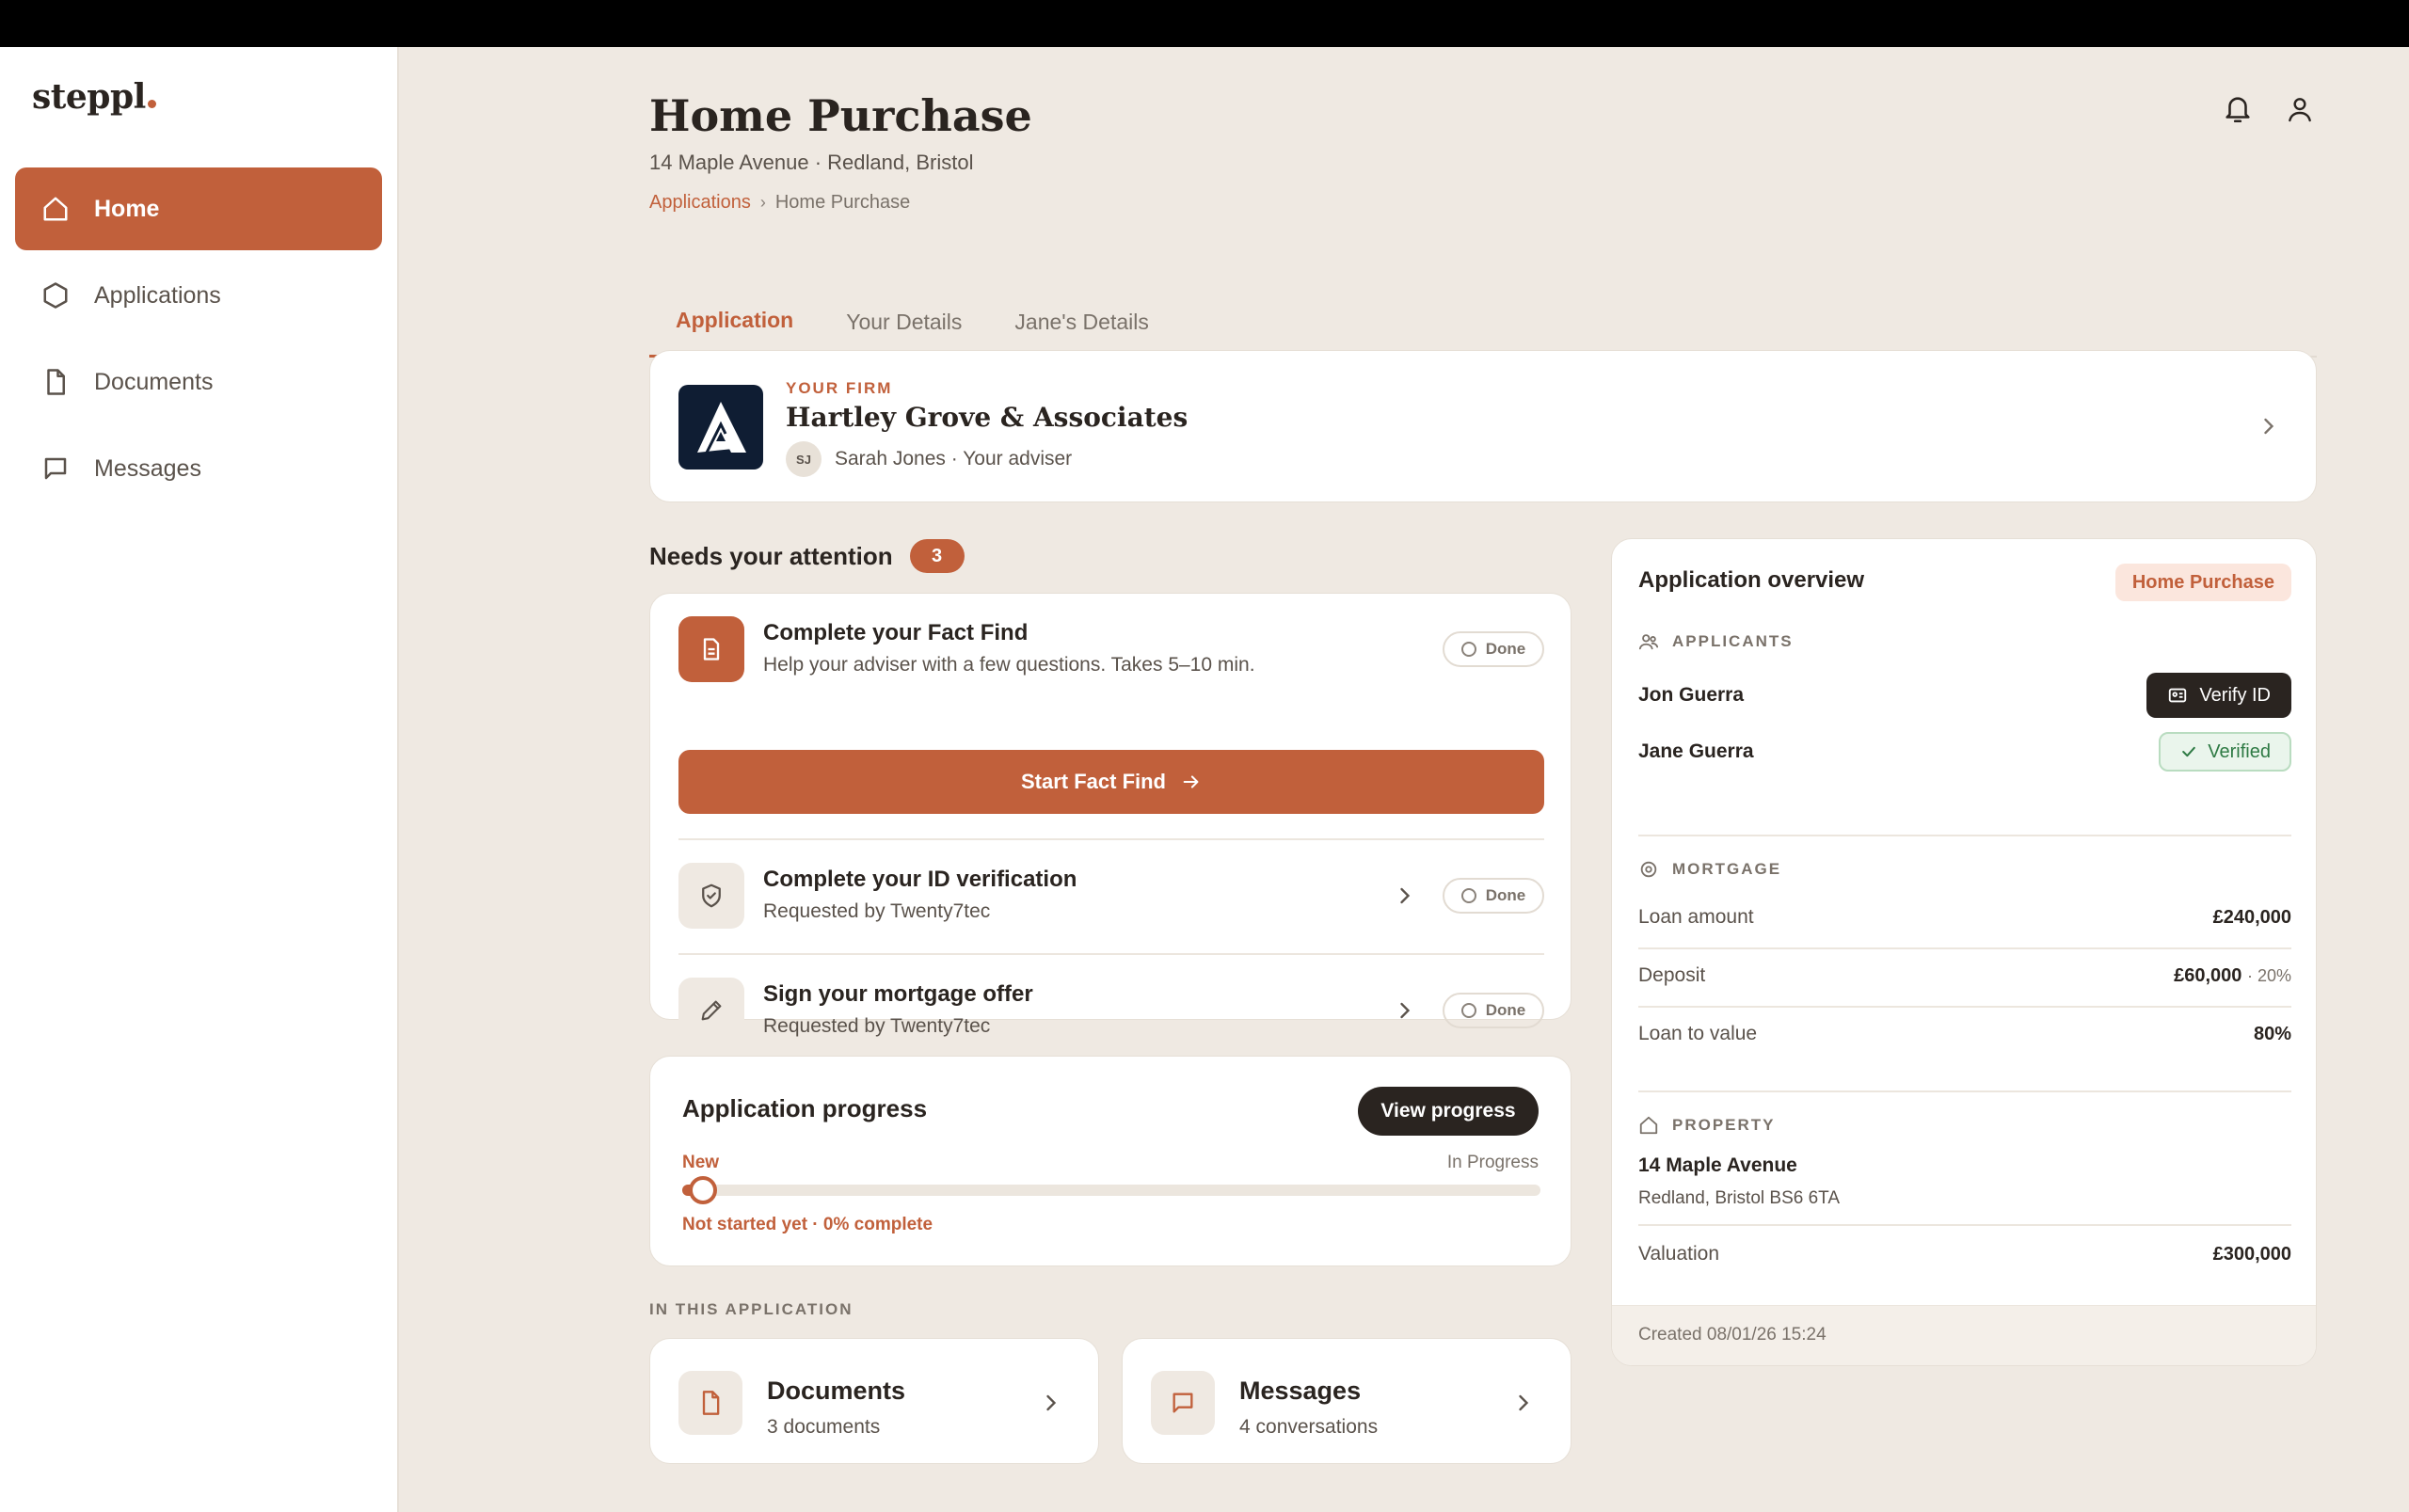 This screenshot has height=1512, width=2409. I want to click on task-title: Sign your mortgage offer, so click(898, 994).